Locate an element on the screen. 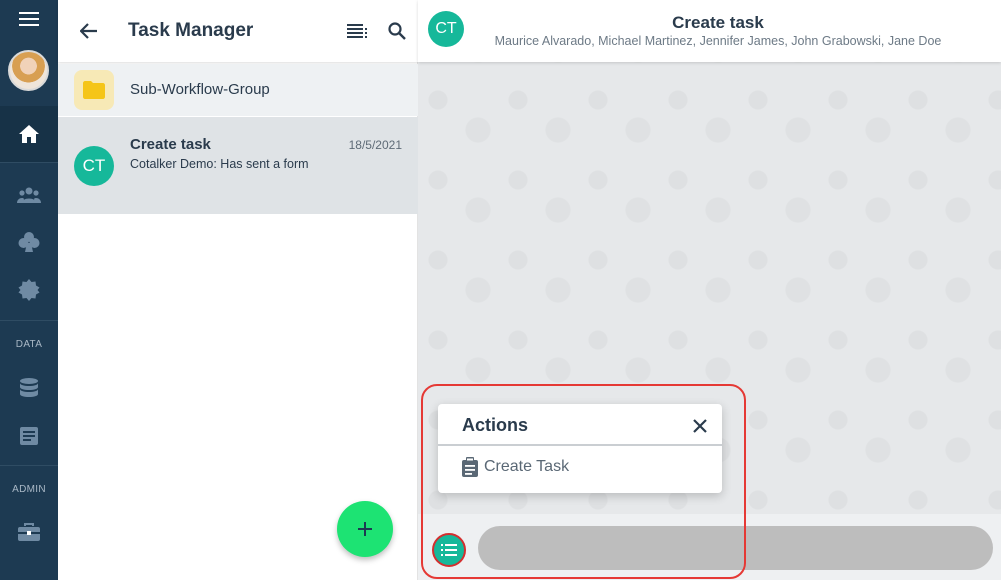 The width and height of the screenshot is (1001, 580). database-icon is located at coordinates (29, 388).